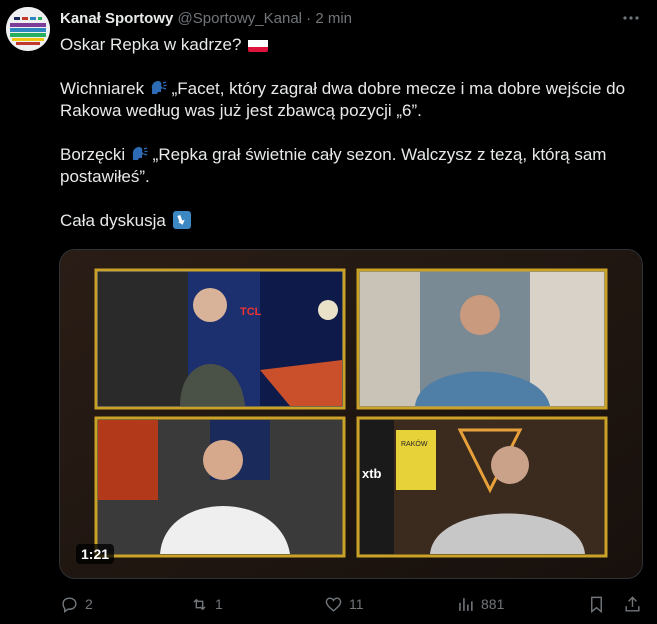 The image size is (657, 624). What do you see at coordinates (596, 604) in the screenshot?
I see `bookmark-icon` at bounding box center [596, 604].